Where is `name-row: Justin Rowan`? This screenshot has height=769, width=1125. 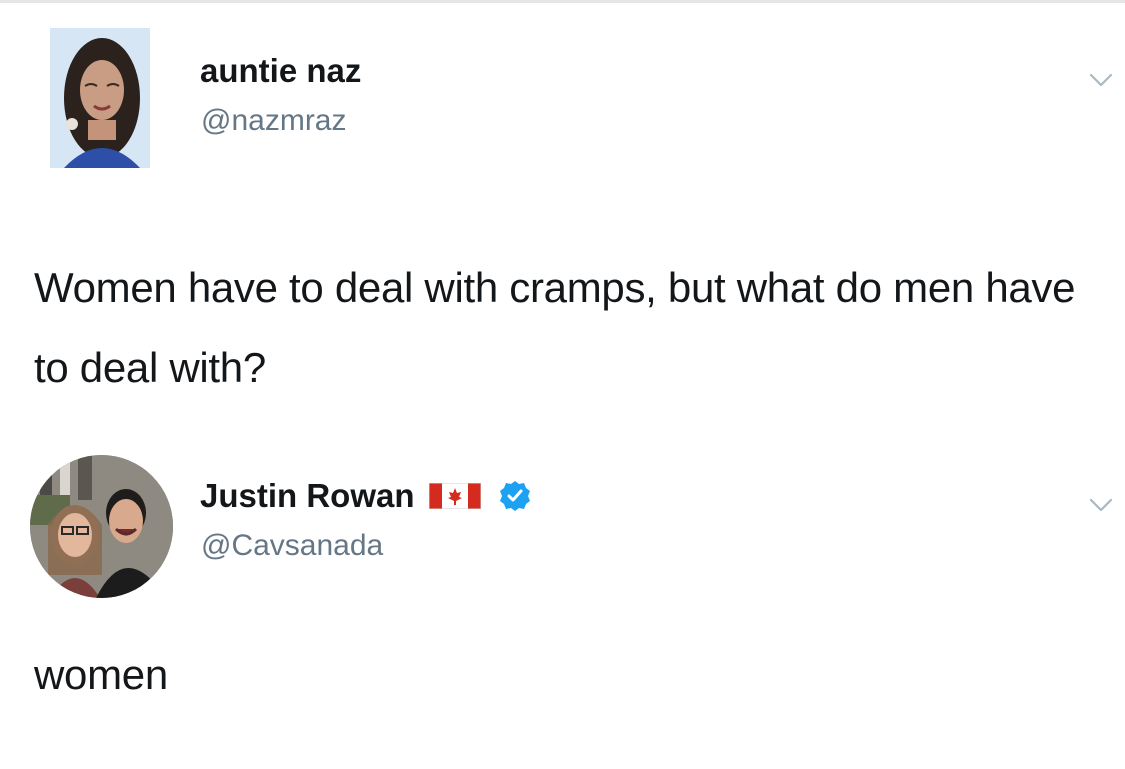 name-row: Justin Rowan is located at coordinates (365, 496).